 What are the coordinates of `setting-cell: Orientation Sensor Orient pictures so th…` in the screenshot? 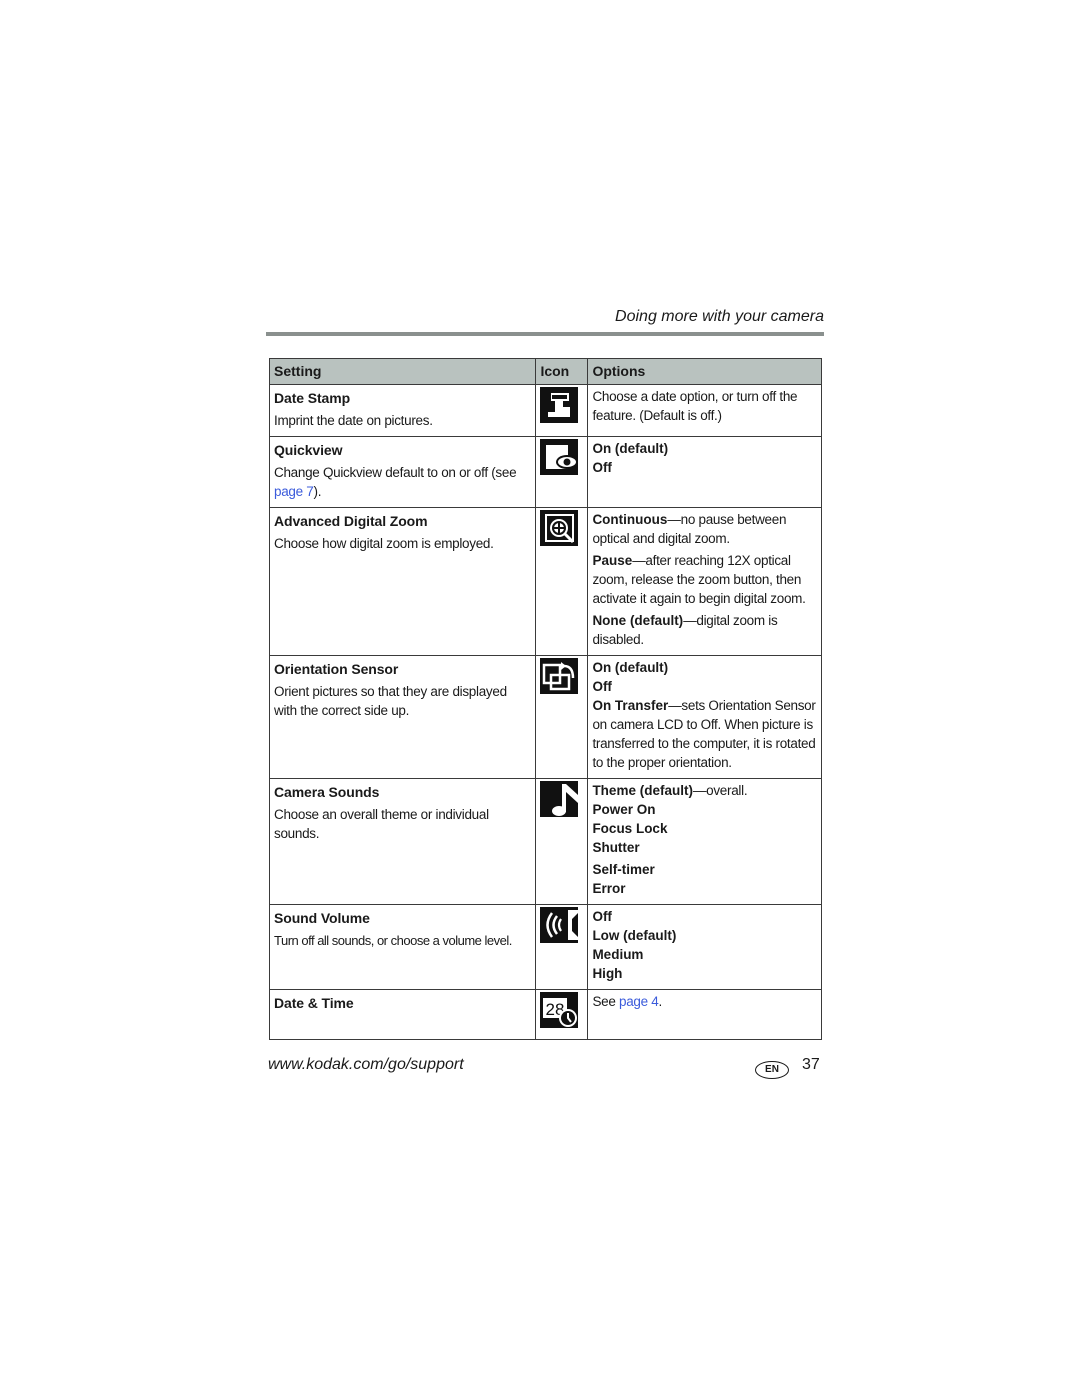 It's located at (402, 717).